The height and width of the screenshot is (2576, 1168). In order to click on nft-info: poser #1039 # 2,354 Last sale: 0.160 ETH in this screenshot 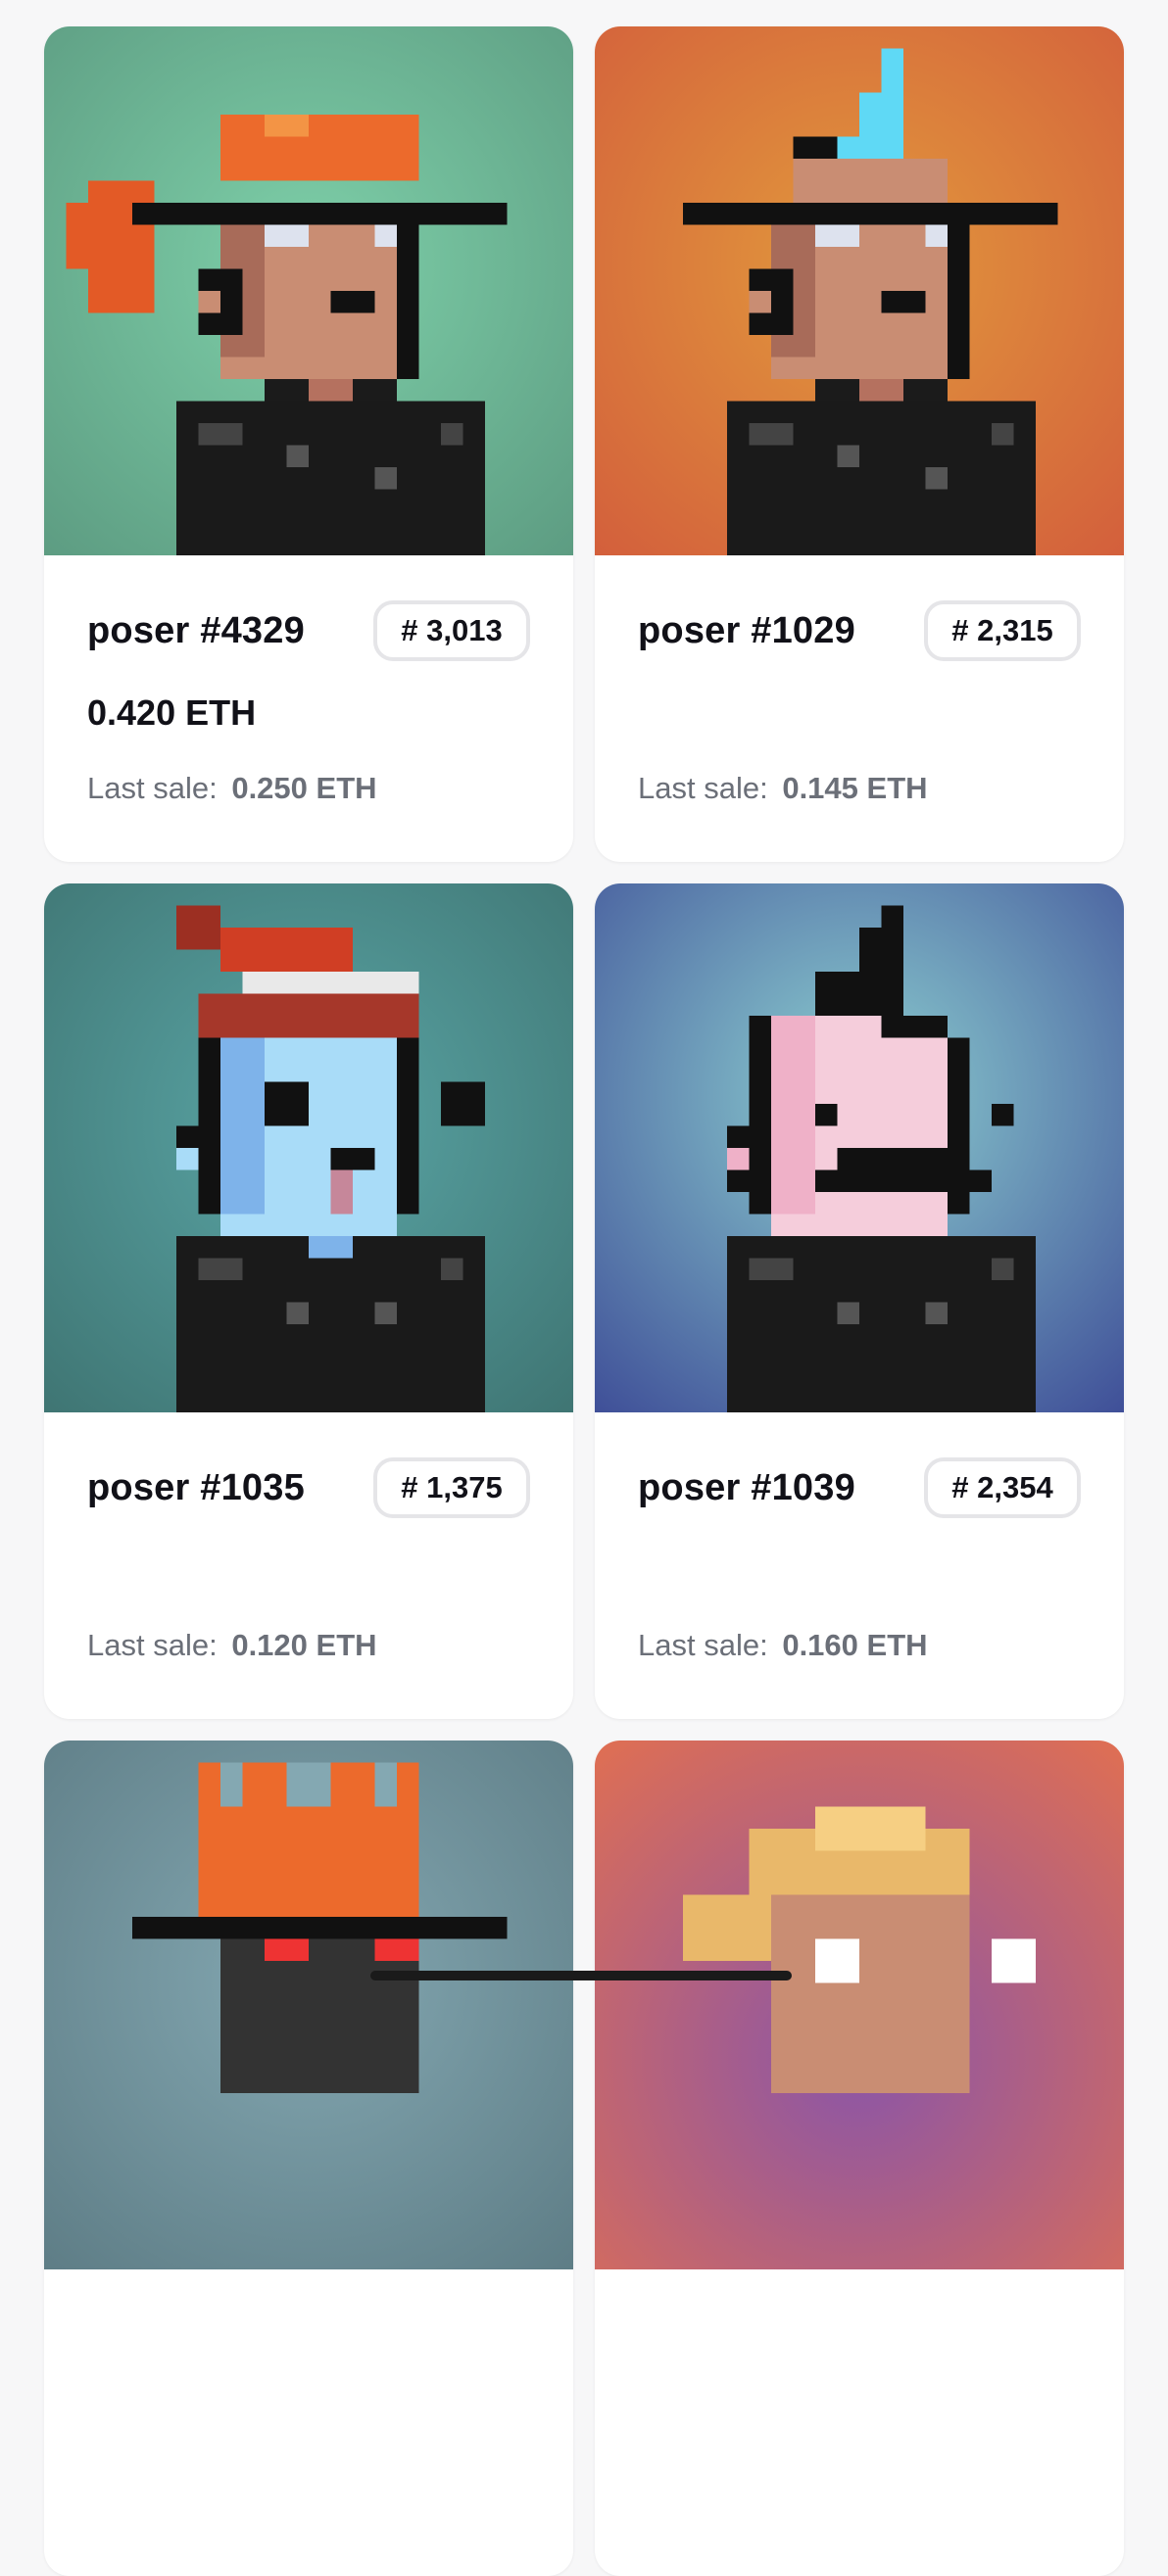, I will do `click(860, 1565)`.